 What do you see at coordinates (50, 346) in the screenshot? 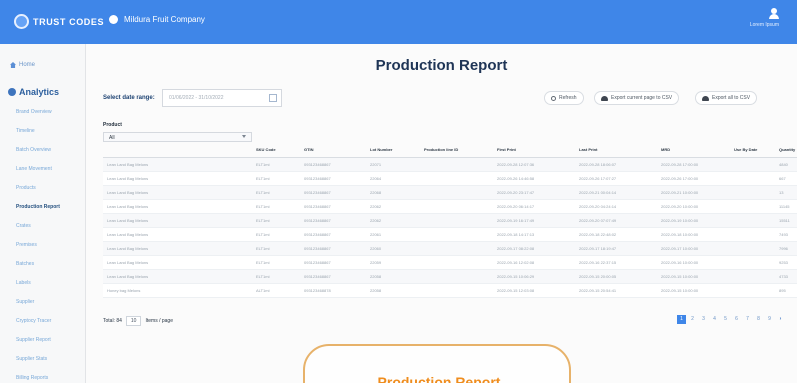
I see `sidebar-item: Supplier Report` at bounding box center [50, 346].